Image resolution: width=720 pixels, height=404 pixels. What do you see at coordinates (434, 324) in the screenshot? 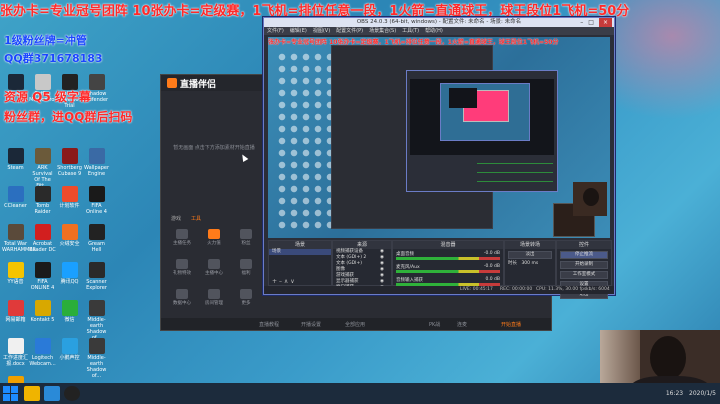
I see `bottom-item-pk: PK战` at bounding box center [434, 324].